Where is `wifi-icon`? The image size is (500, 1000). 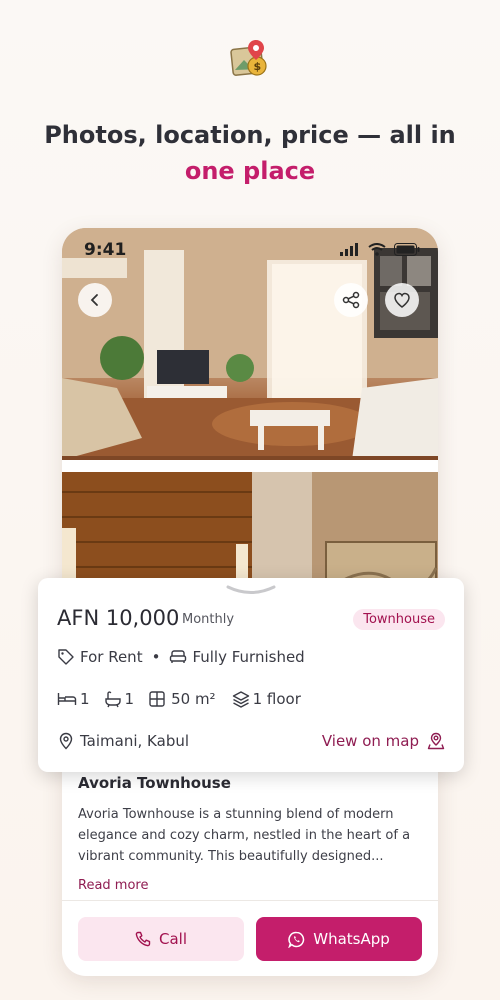 wifi-icon is located at coordinates (377, 249).